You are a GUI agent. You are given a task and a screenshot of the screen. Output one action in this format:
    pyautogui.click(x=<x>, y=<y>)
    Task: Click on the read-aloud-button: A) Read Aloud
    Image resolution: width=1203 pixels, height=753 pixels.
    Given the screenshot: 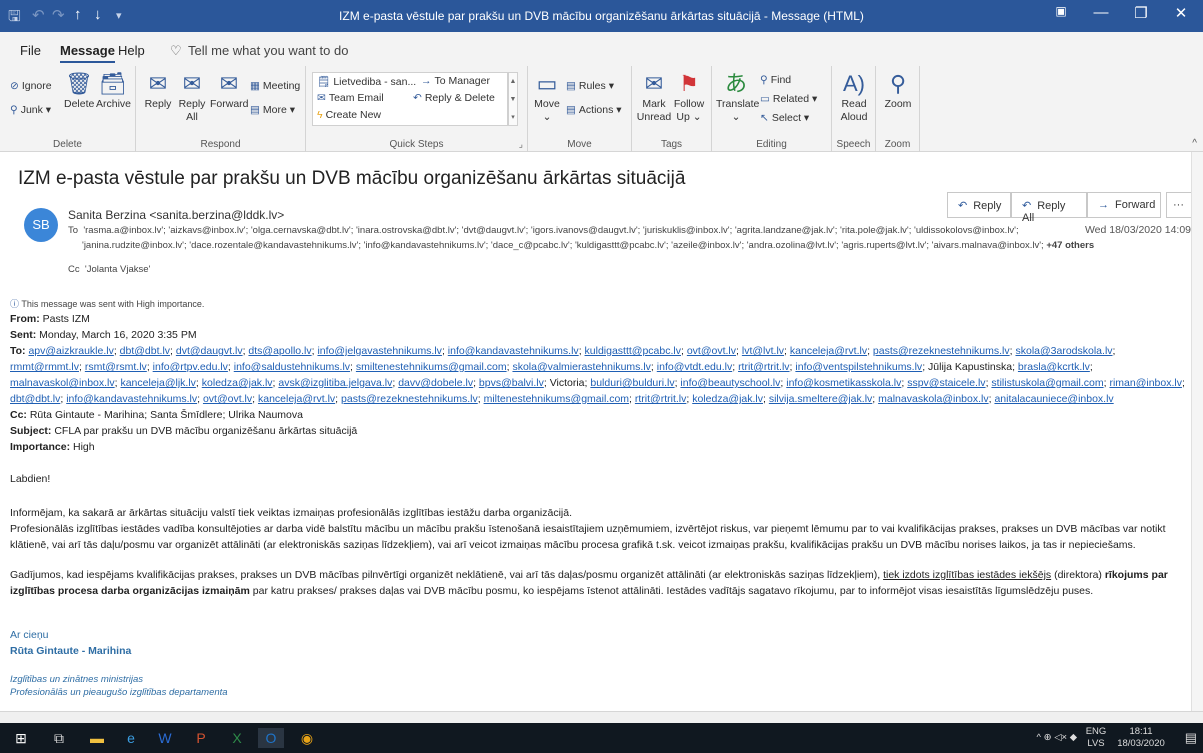 What is the action you would take?
    pyautogui.click(x=854, y=98)
    